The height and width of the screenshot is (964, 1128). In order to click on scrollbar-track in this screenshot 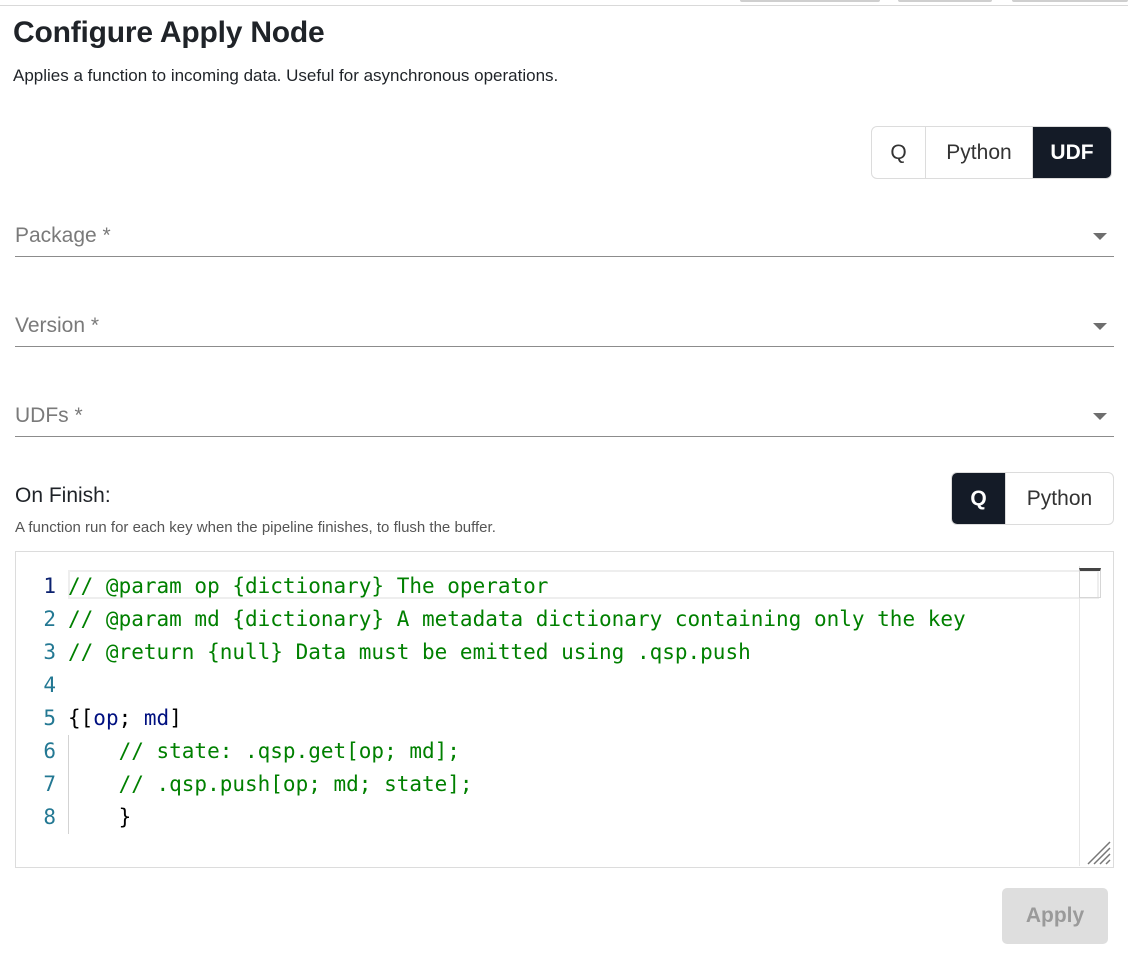, I will do `click(1079, 716)`.